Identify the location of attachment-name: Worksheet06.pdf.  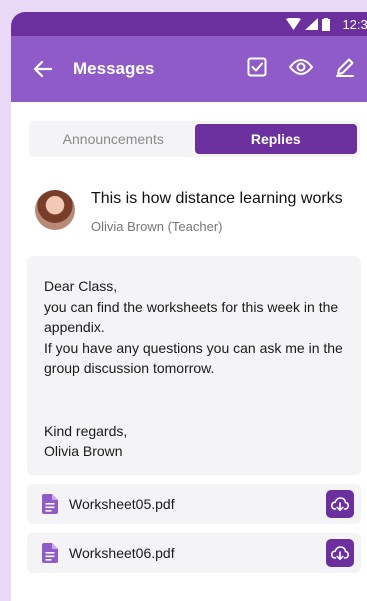
(122, 553).